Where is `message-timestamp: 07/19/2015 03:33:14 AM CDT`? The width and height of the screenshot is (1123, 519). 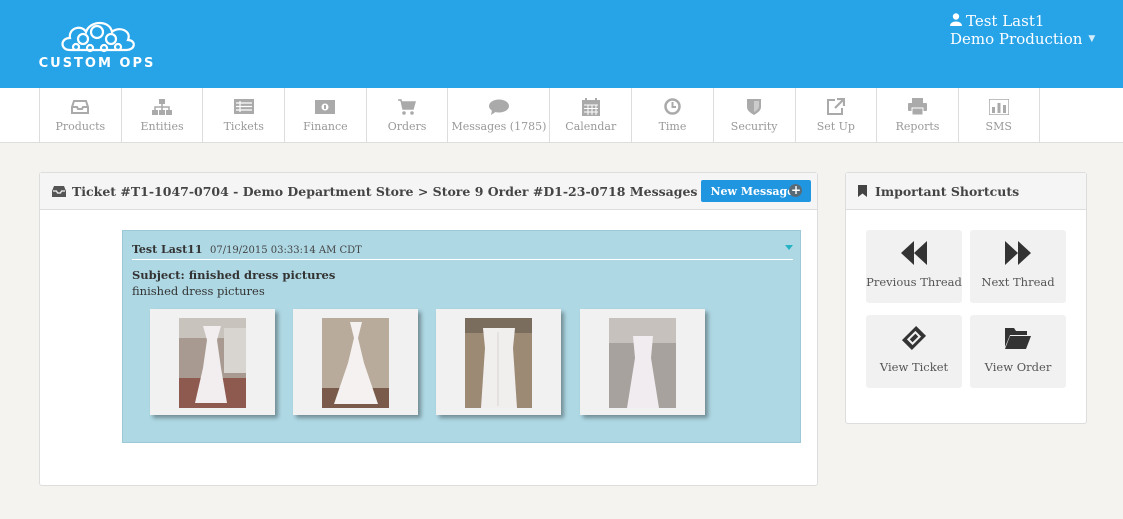
message-timestamp: 07/19/2015 03:33:14 AM CDT is located at coordinates (285, 250).